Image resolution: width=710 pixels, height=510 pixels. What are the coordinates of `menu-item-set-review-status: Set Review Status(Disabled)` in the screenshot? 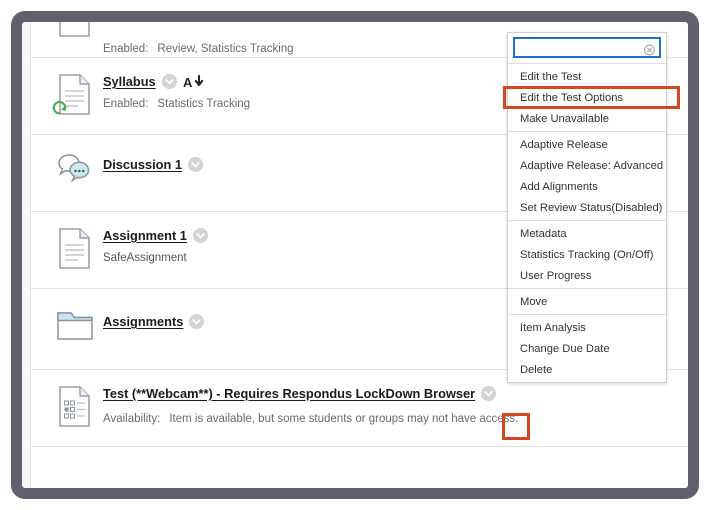 It's located at (587, 207).